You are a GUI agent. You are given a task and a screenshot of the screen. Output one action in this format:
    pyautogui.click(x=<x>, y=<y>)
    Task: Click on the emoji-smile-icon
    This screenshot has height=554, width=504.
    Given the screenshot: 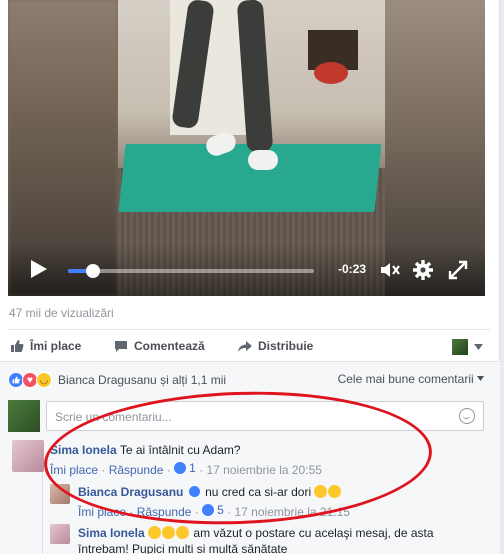 What is the action you would take?
    pyautogui.click(x=467, y=416)
    